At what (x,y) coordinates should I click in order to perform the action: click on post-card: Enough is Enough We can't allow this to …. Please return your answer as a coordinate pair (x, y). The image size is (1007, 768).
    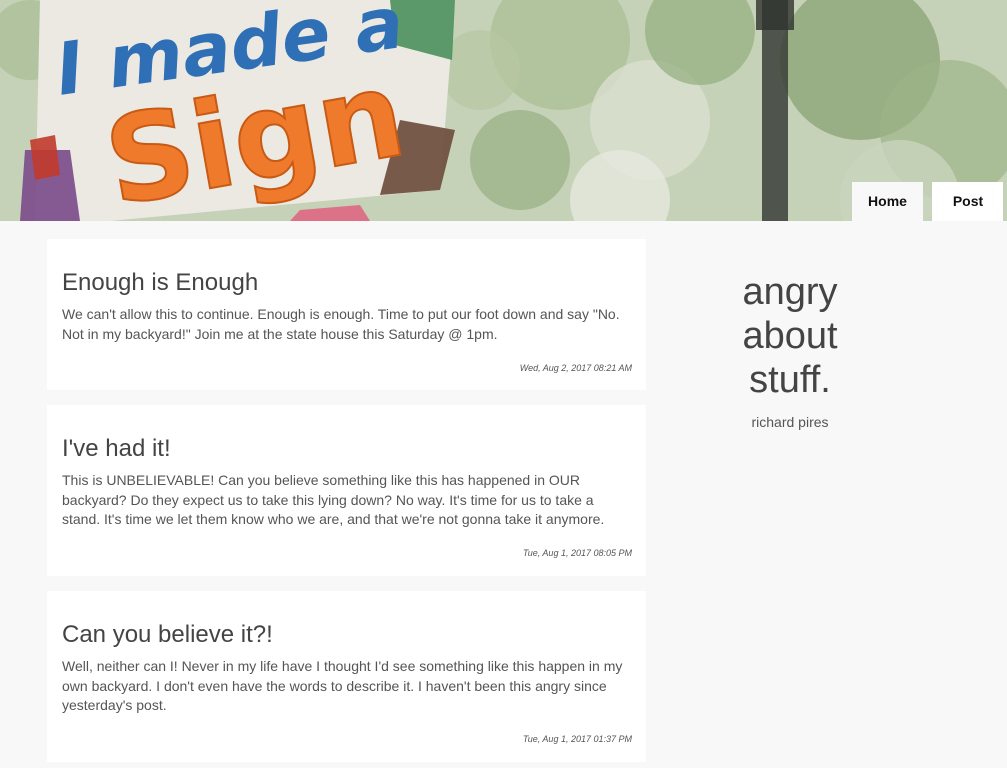
    Looking at the image, I should click on (346, 314).